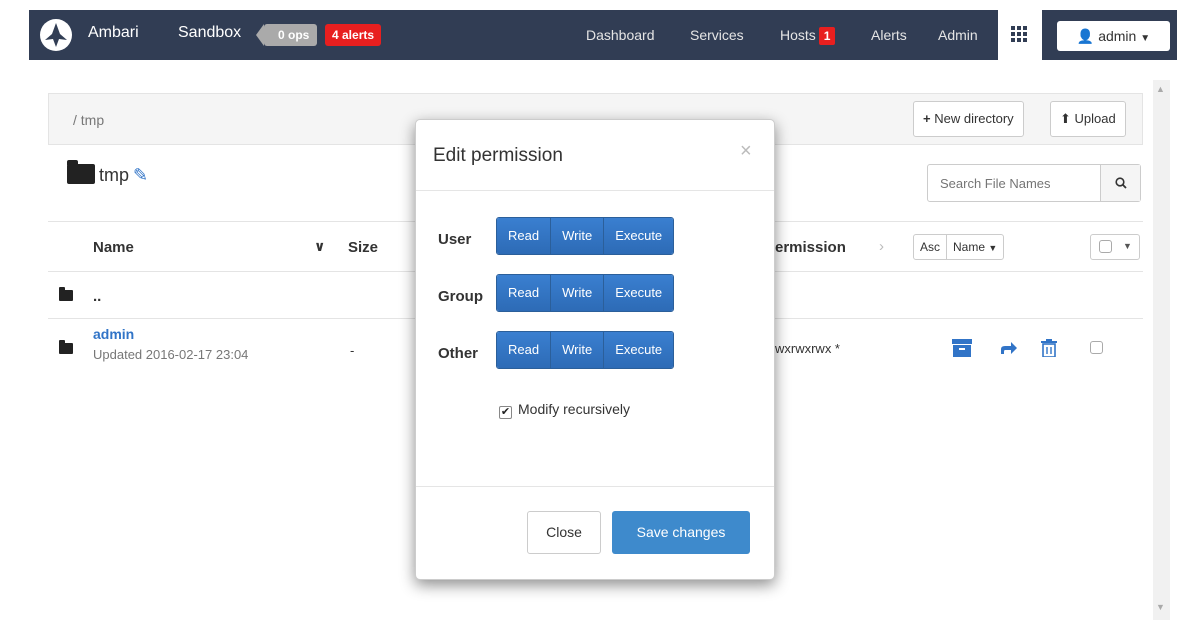  Describe the element at coordinates (524, 350) in the screenshot. I see `other-read-button: Read` at that location.